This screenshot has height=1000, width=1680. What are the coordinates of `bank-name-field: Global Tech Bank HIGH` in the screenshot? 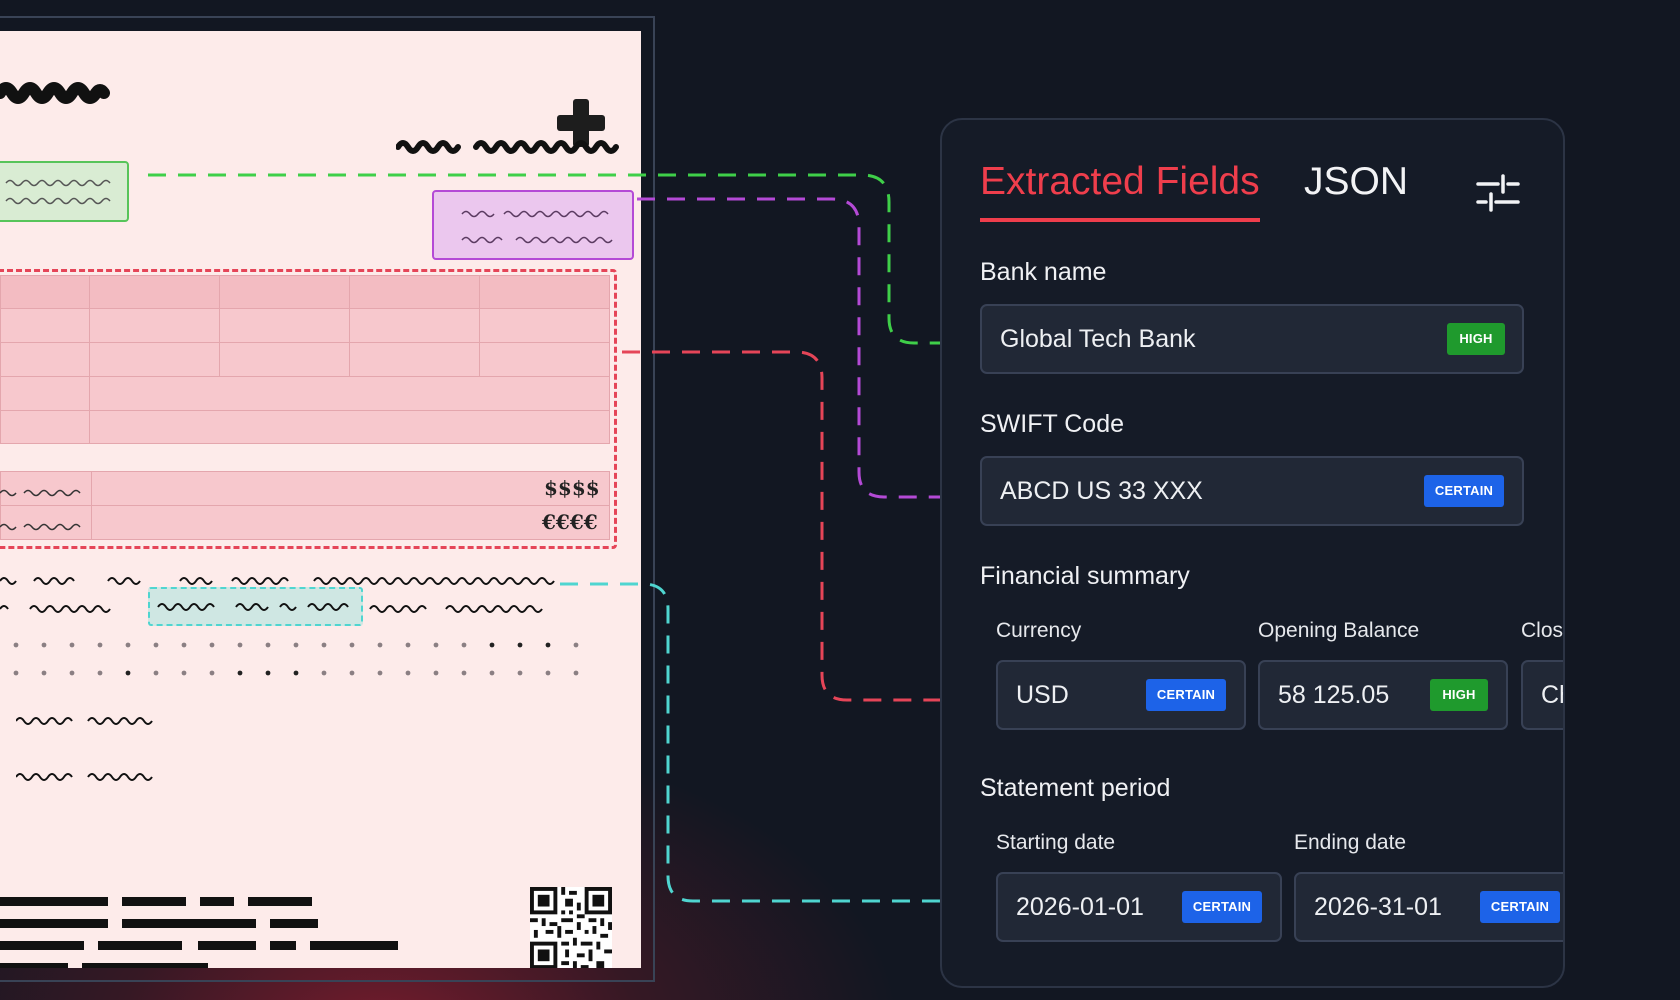 It's located at (1252, 339).